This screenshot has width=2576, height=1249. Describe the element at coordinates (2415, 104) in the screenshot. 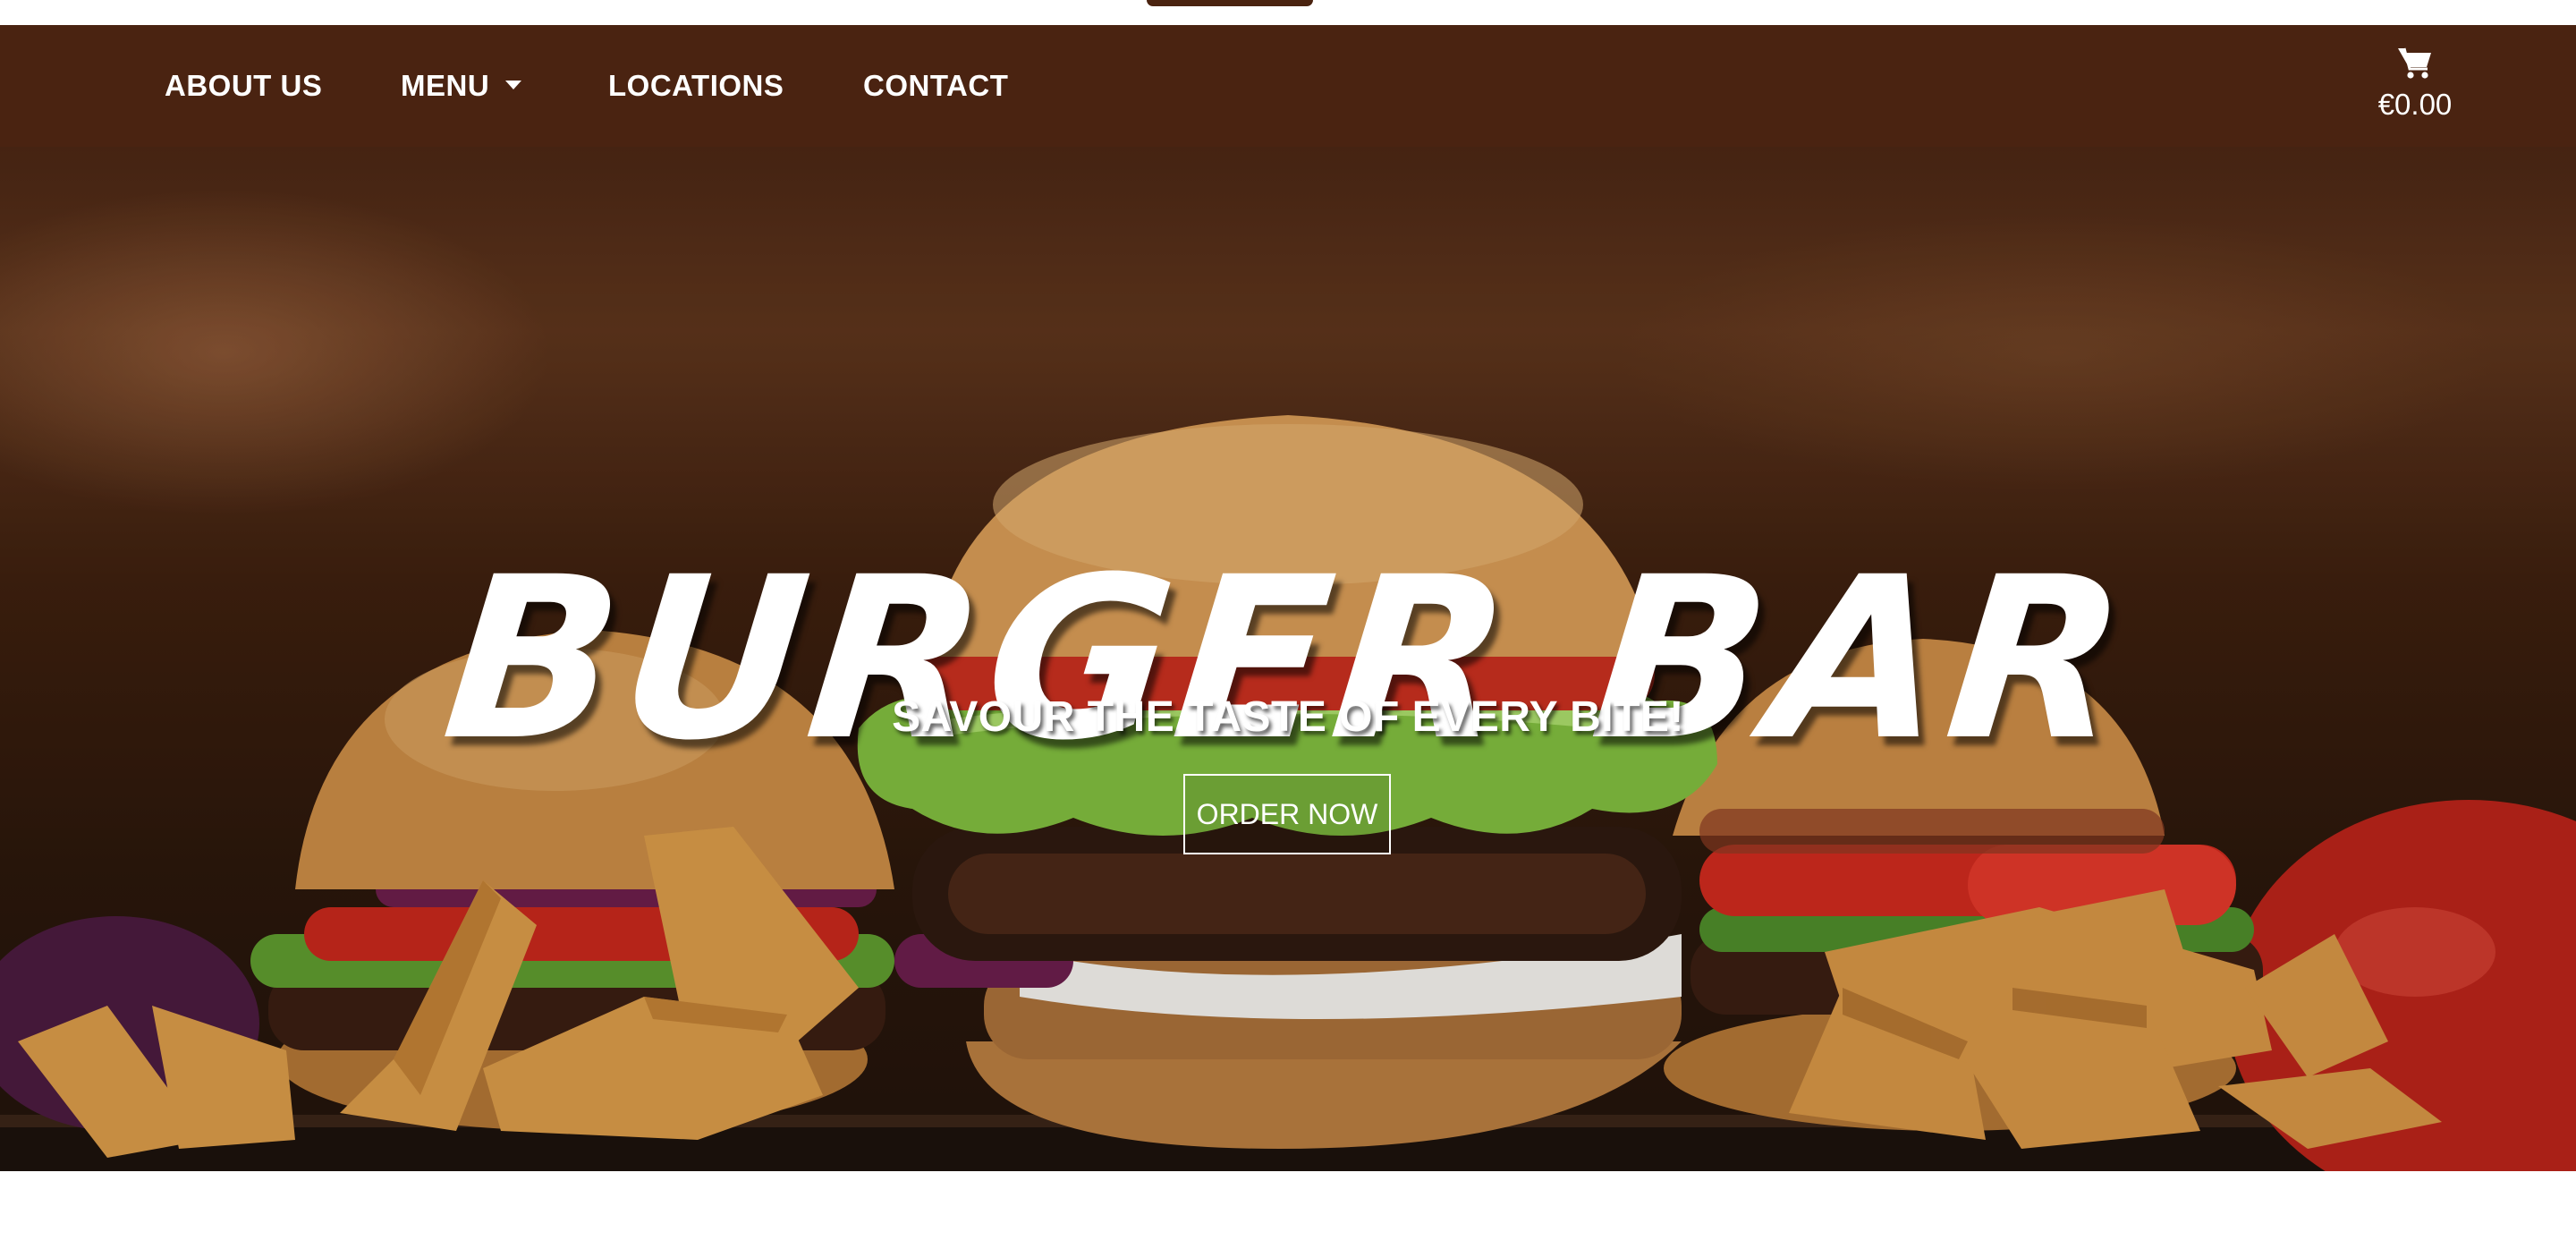

I see `cart-total: €0.00` at that location.